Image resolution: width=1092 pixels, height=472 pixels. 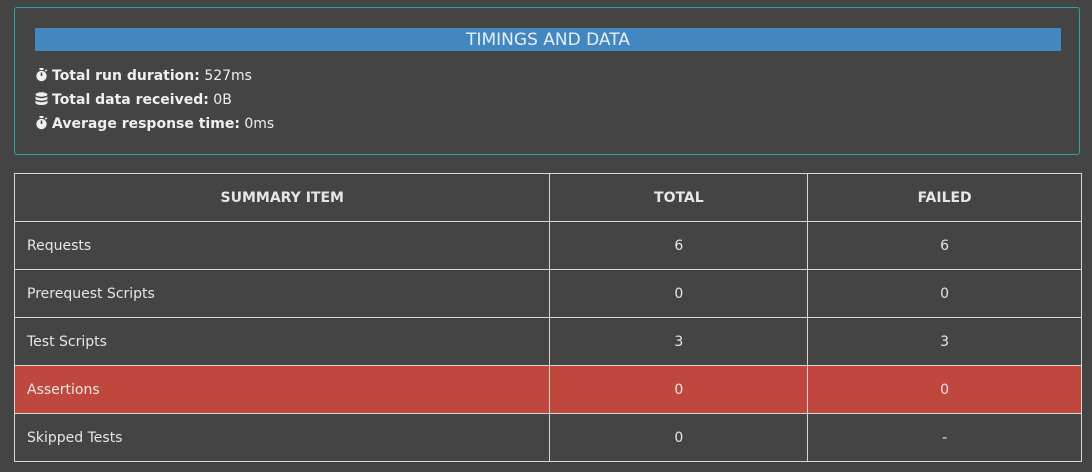 What do you see at coordinates (126, 76) in the screenshot?
I see `stat-label: Total run duration:` at bounding box center [126, 76].